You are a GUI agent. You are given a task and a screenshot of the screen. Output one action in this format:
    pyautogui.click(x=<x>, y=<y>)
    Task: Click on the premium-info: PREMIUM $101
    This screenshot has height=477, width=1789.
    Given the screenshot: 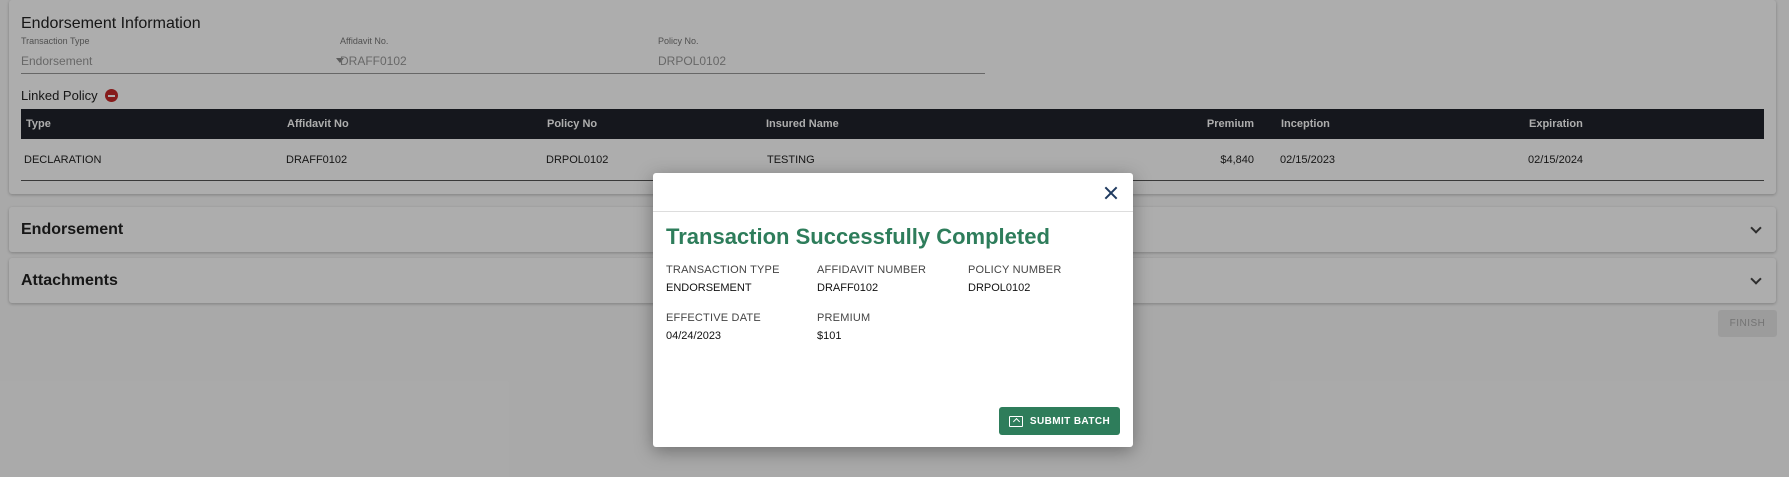 What is the action you would take?
    pyautogui.click(x=892, y=327)
    